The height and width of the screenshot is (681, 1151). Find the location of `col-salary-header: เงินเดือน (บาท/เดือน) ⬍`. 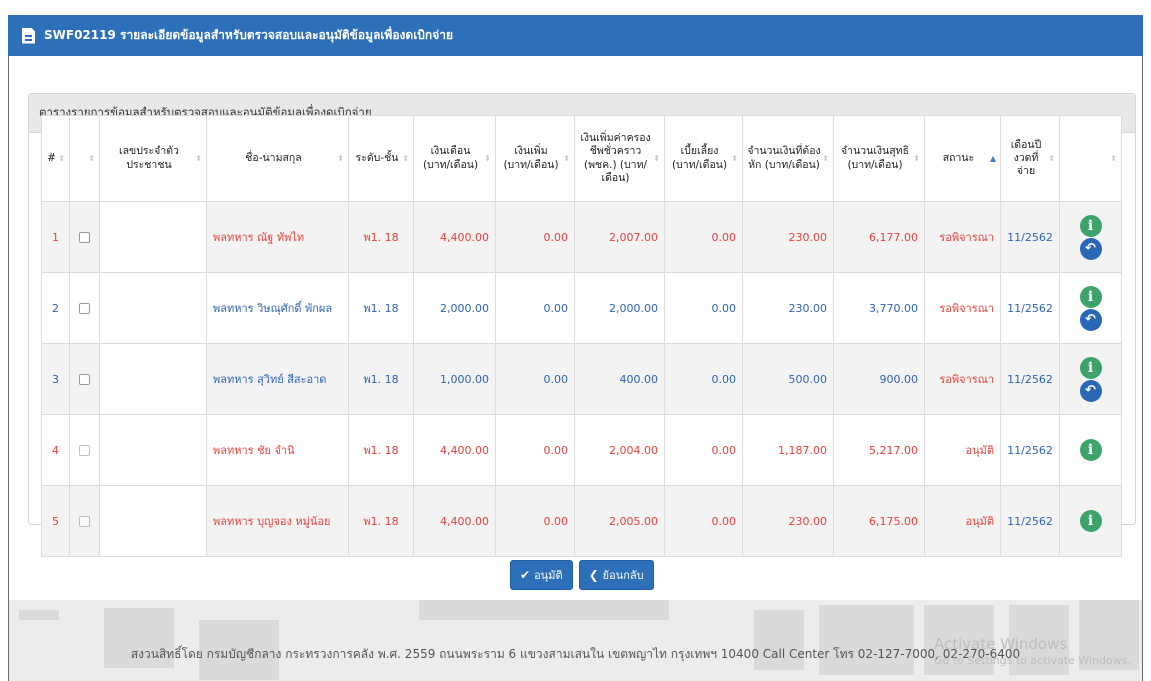

col-salary-header: เงินเดือน (บาท/เดือน) ⬍ is located at coordinates (454, 158).